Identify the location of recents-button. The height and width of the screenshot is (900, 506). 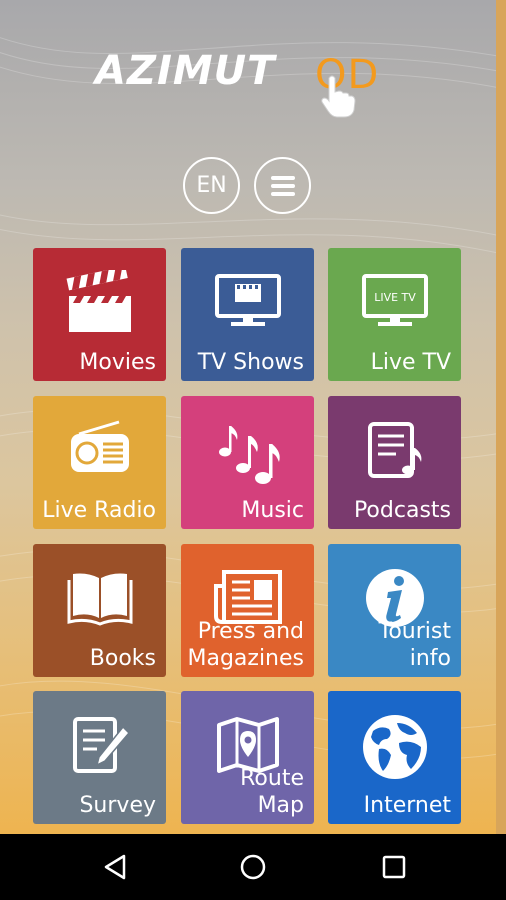
(394, 867).